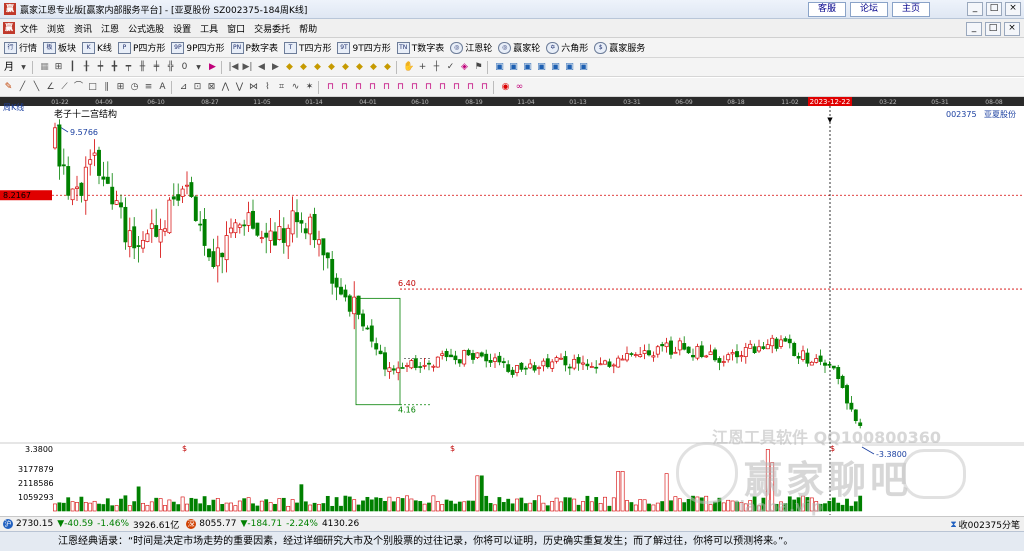 Image resolution: width=1024 pixels, height=552 pixels. I want to click on gann-wheel-button: ◎ 江恩轮, so click(471, 47).